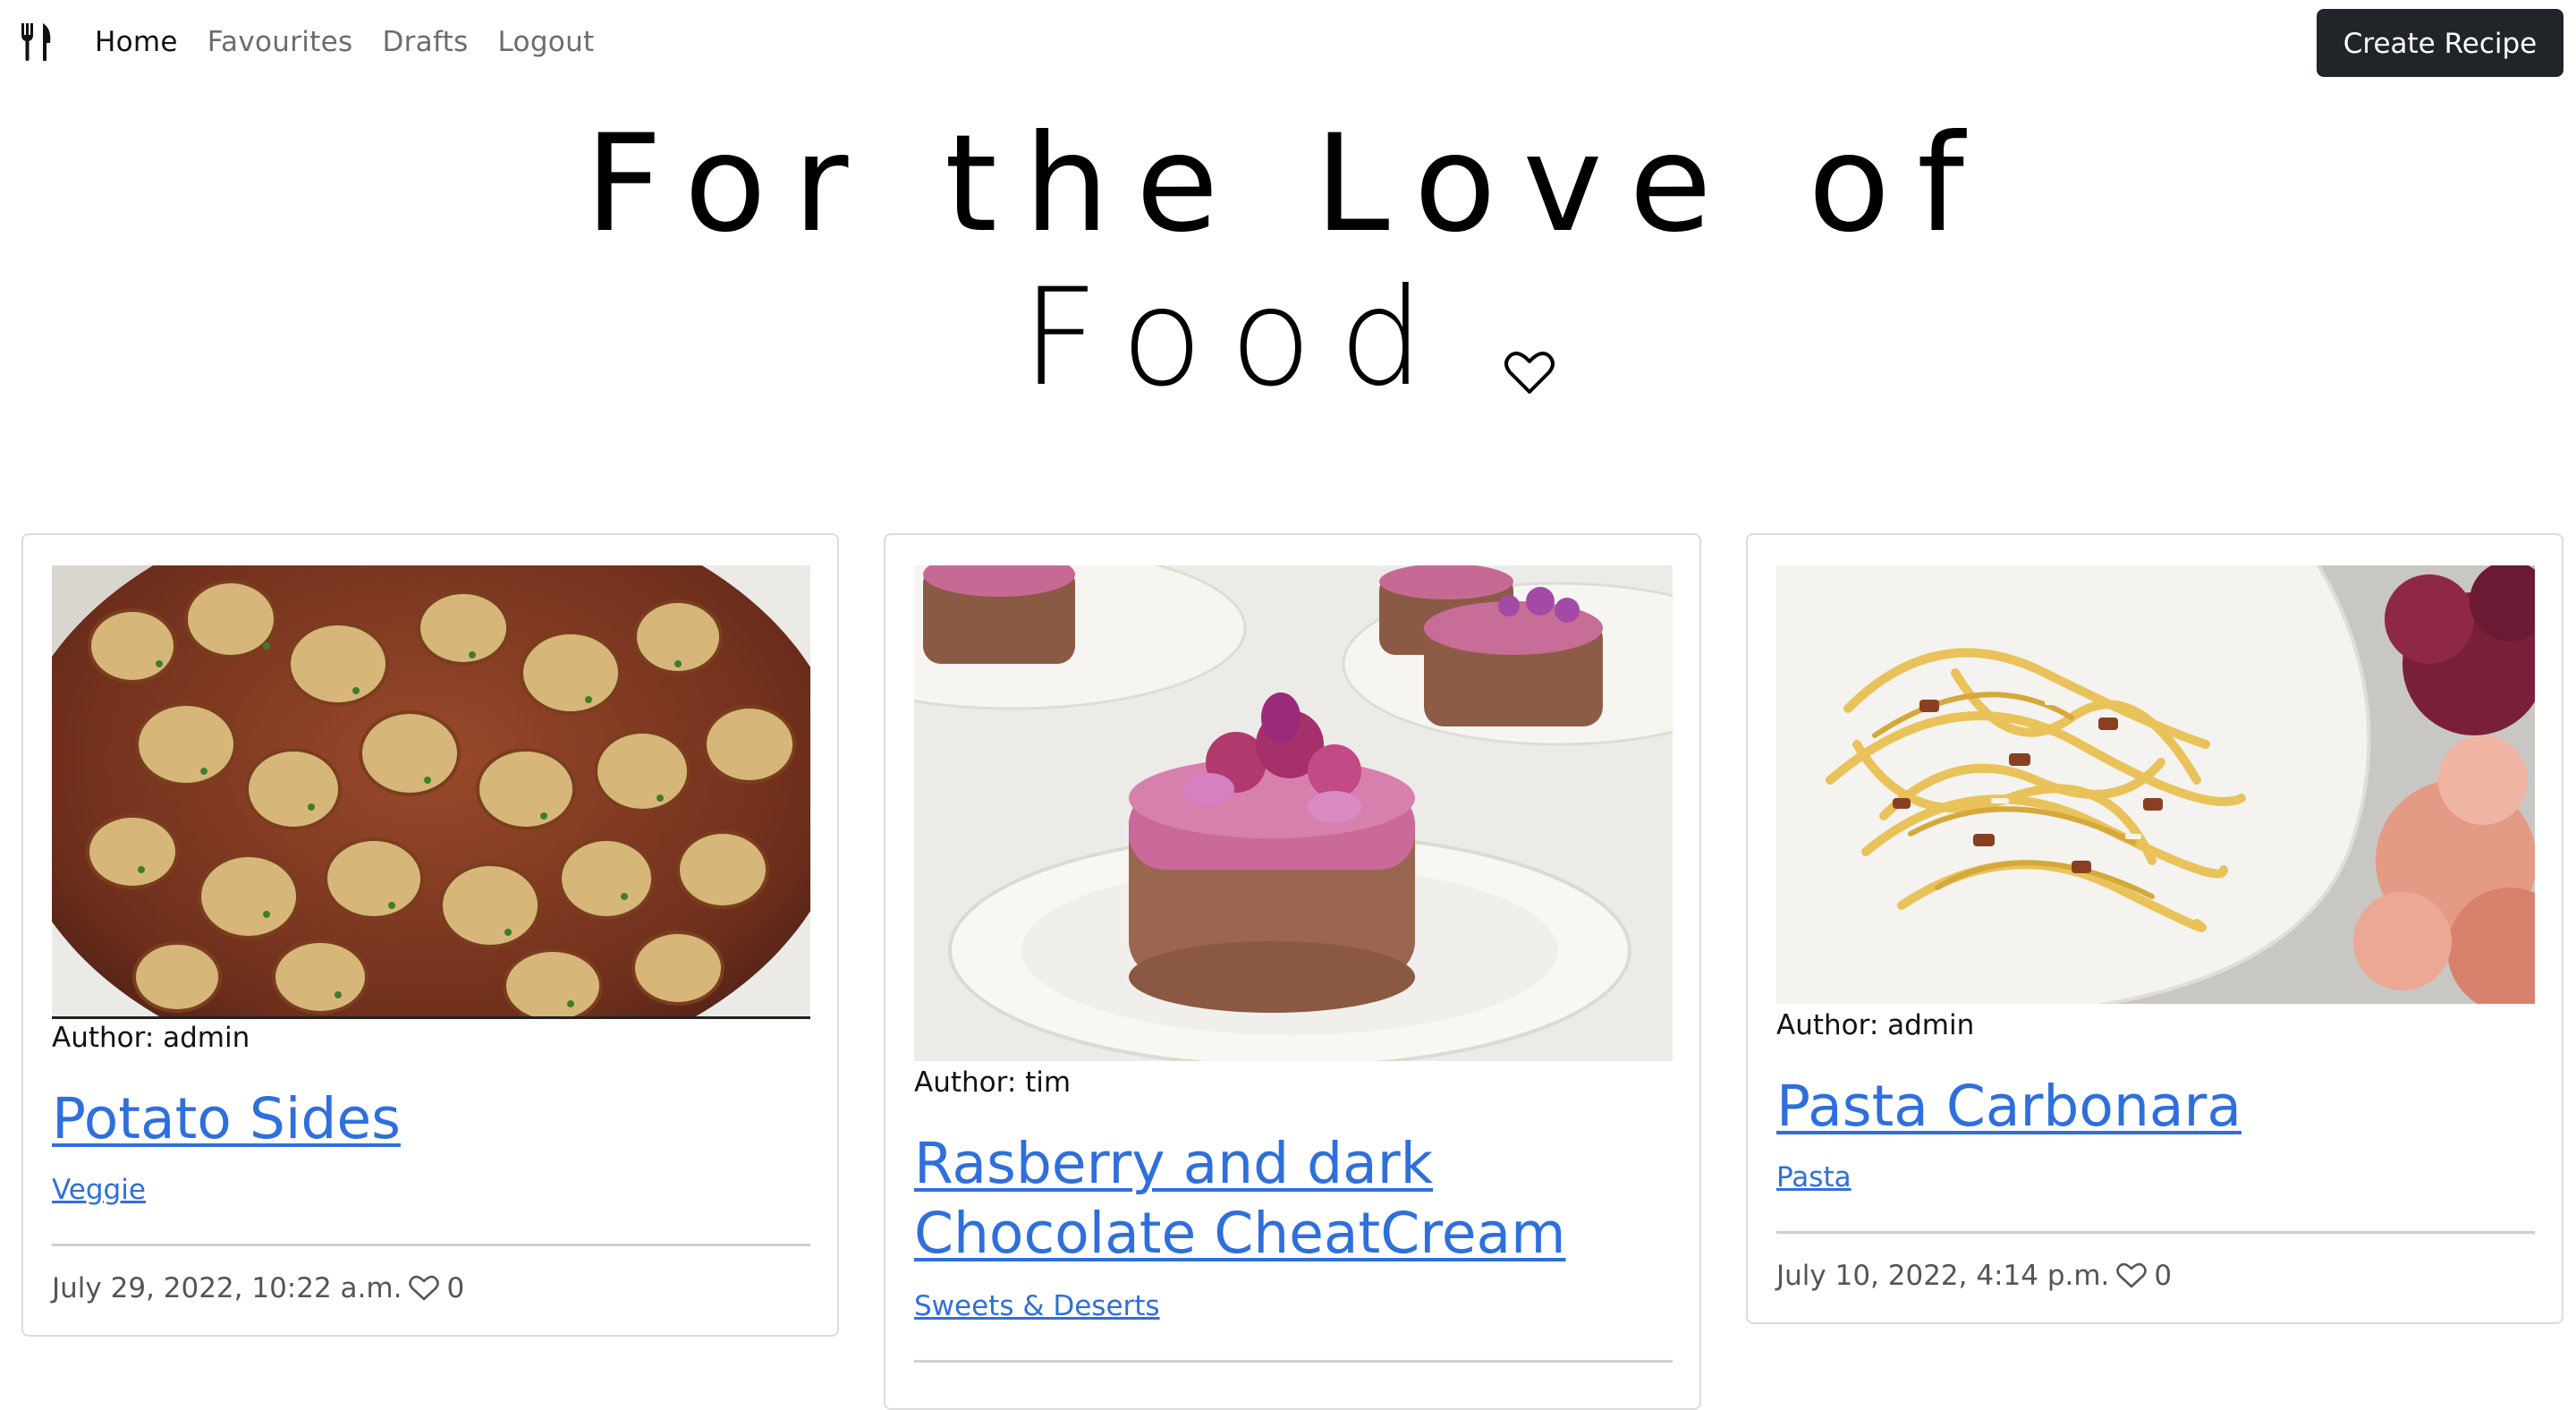  I want to click on recipe-image-potatoes, so click(431, 792).